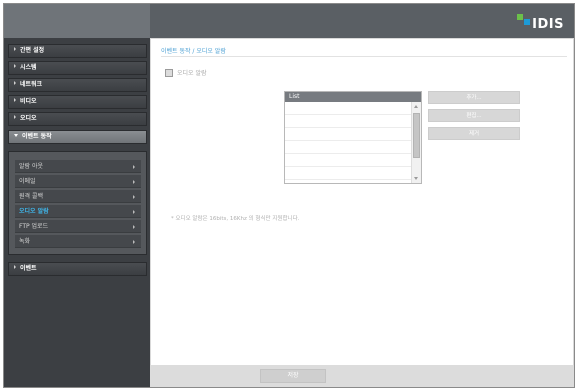 The width and height of the screenshot is (579, 391). I want to click on format-note: * 오디오 알람은 16bits, 16Khz 의 형식만 지원합니다., so click(235, 219).